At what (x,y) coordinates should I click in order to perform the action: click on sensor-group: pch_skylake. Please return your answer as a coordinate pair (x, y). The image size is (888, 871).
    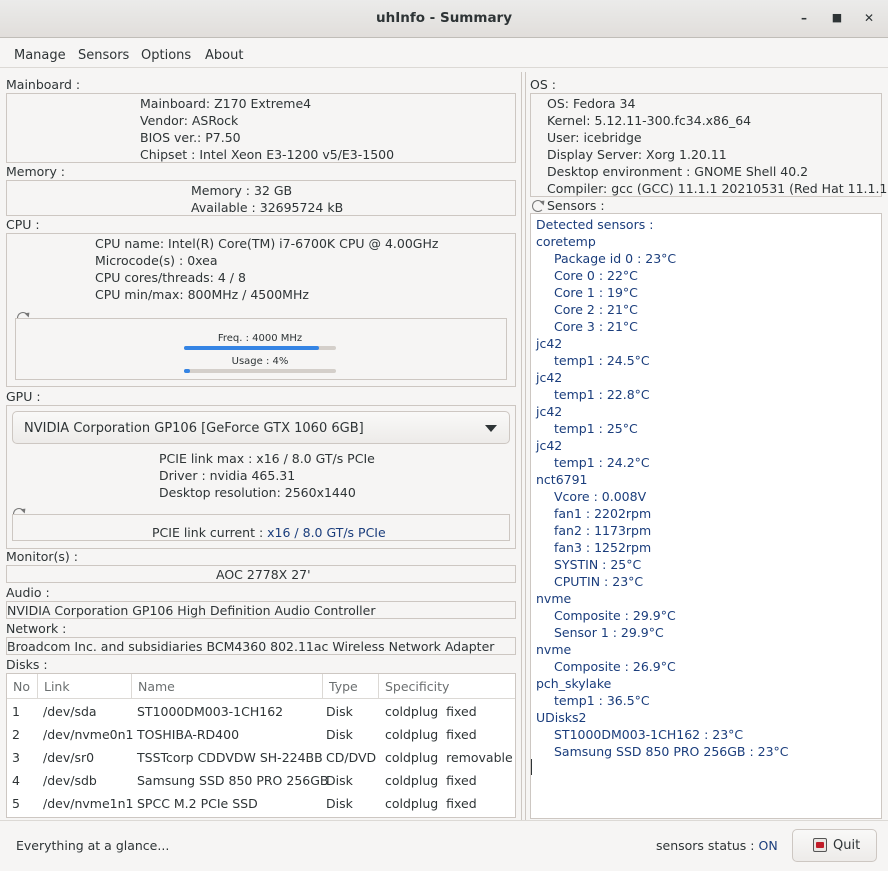
    Looking at the image, I should click on (574, 683).